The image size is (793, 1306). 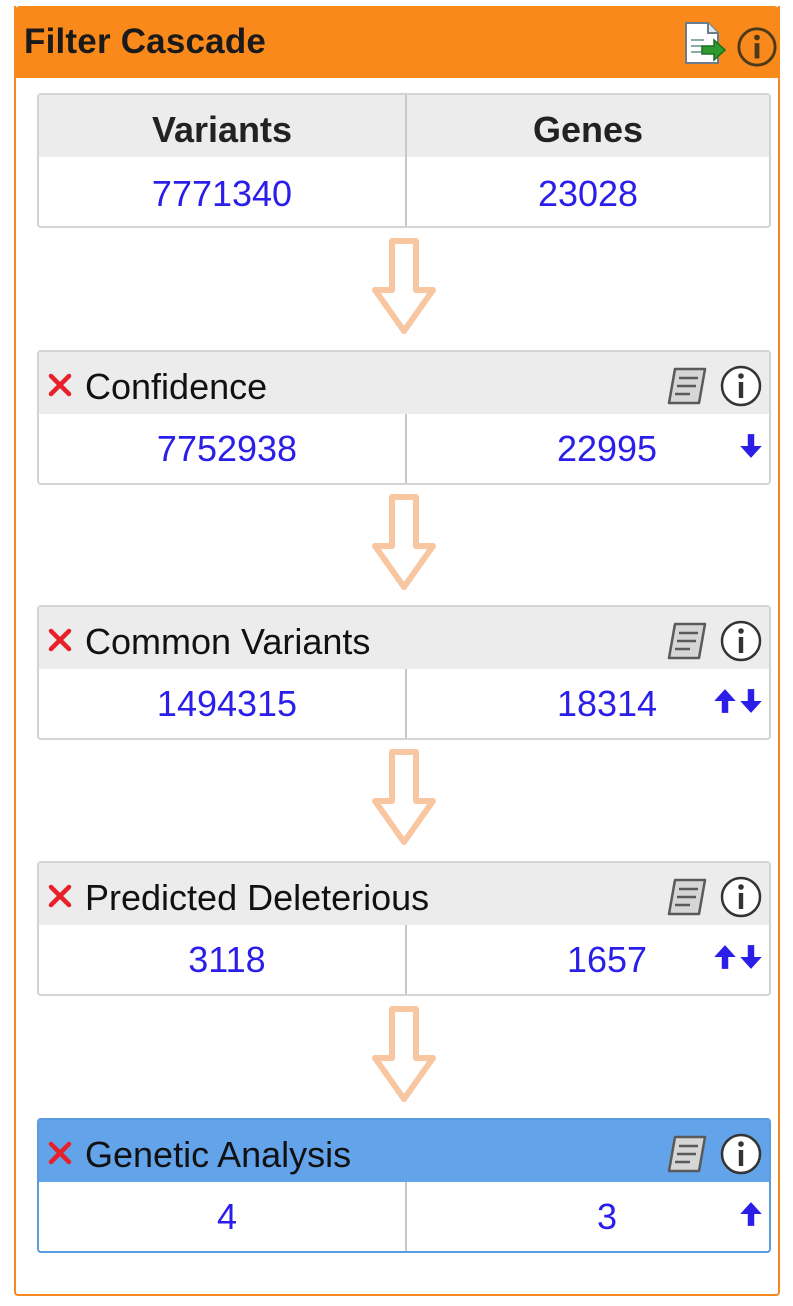 What do you see at coordinates (588, 193) in the screenshot?
I see `genes-count: 23028` at bounding box center [588, 193].